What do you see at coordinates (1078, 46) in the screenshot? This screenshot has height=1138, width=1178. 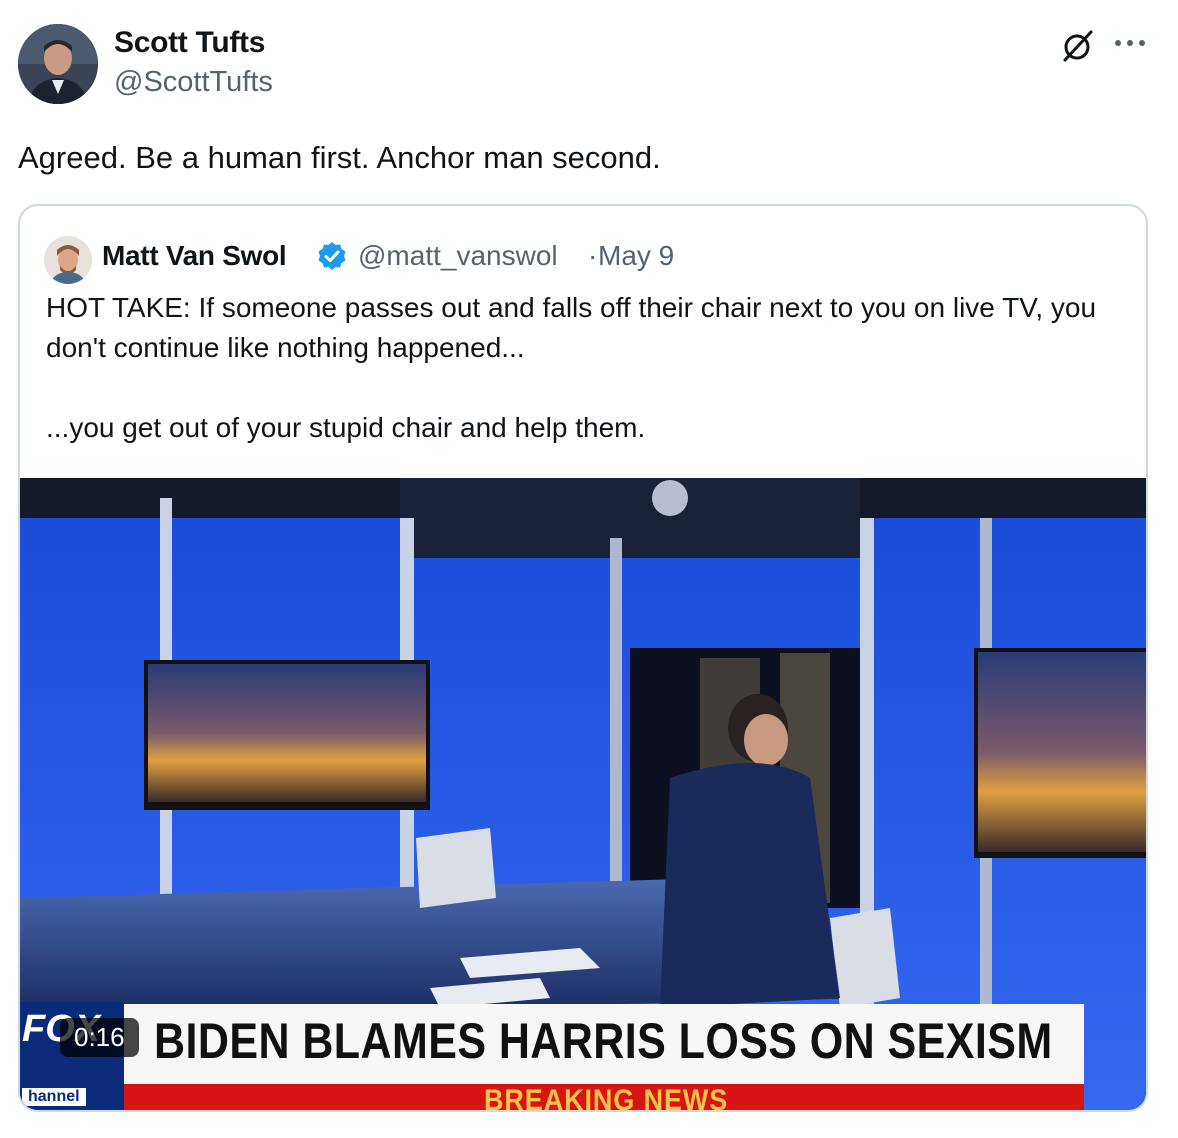 I see `grok-slash-icon` at bounding box center [1078, 46].